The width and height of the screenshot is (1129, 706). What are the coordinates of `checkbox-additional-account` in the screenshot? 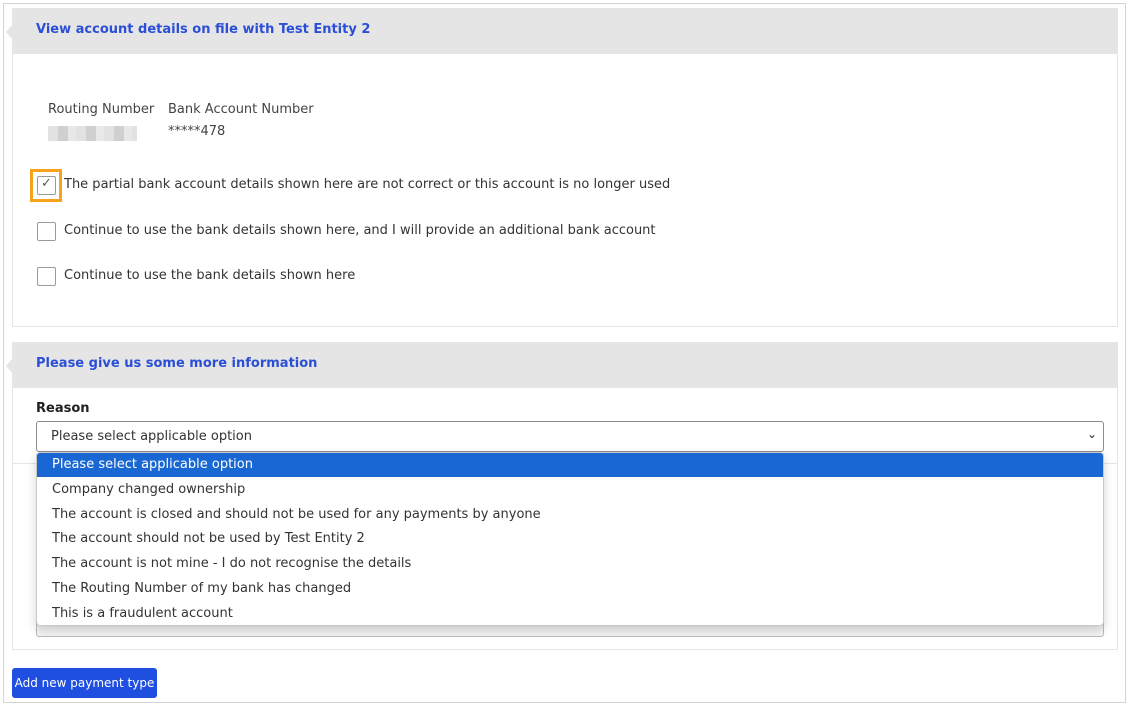 It's located at (46, 231).